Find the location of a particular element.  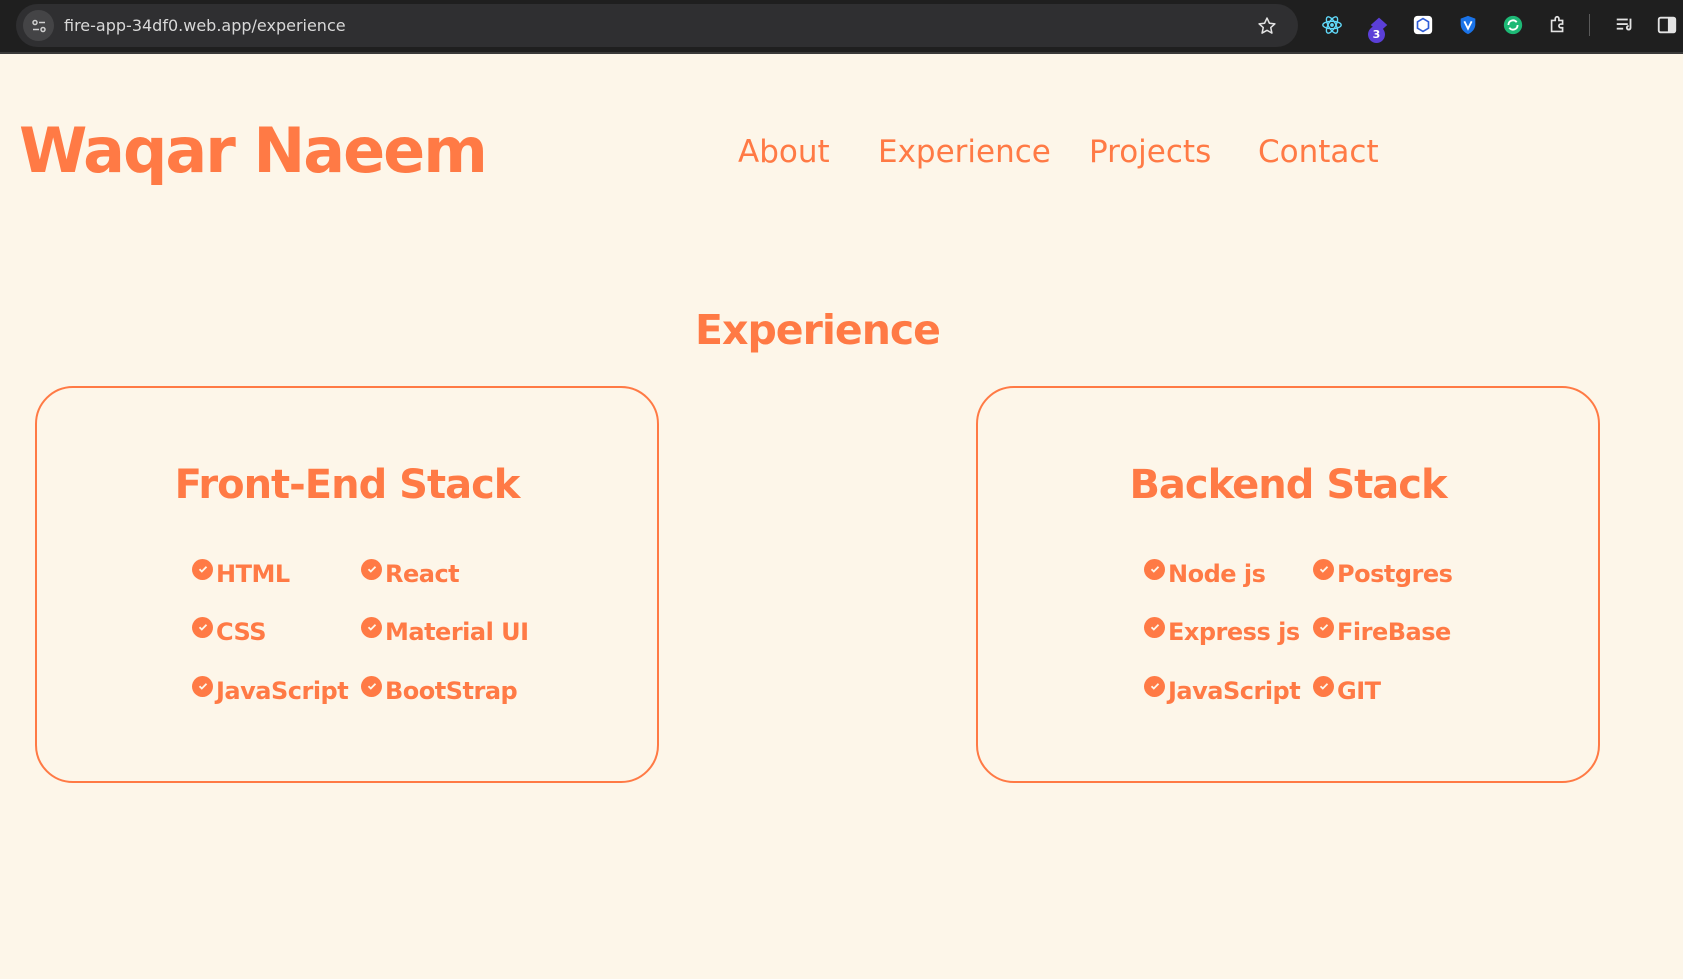

puzzle-extensions-icon is located at coordinates (1558, 25).